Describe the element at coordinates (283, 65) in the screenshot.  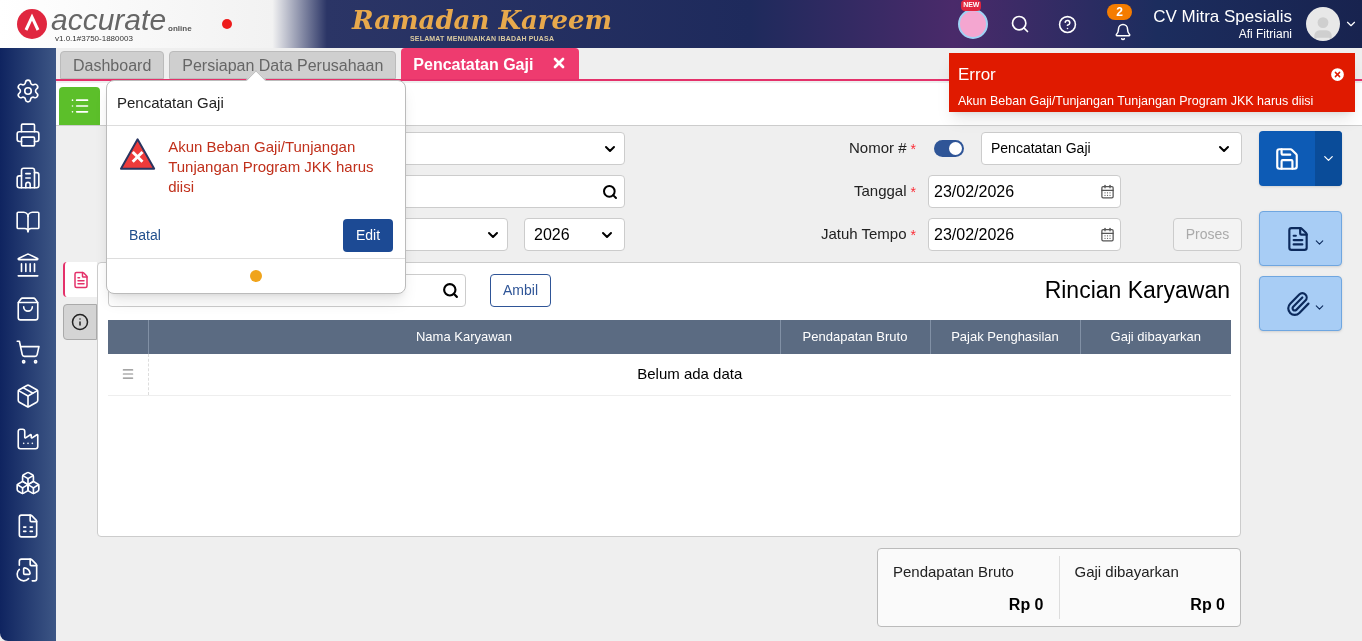
I see `tab: Persiapan Data Perusahaan` at that location.